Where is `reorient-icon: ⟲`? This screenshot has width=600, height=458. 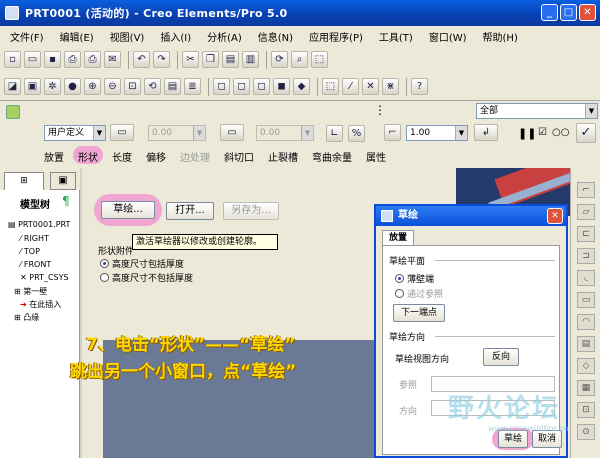
reorient-icon: ⟲ is located at coordinates (152, 86).